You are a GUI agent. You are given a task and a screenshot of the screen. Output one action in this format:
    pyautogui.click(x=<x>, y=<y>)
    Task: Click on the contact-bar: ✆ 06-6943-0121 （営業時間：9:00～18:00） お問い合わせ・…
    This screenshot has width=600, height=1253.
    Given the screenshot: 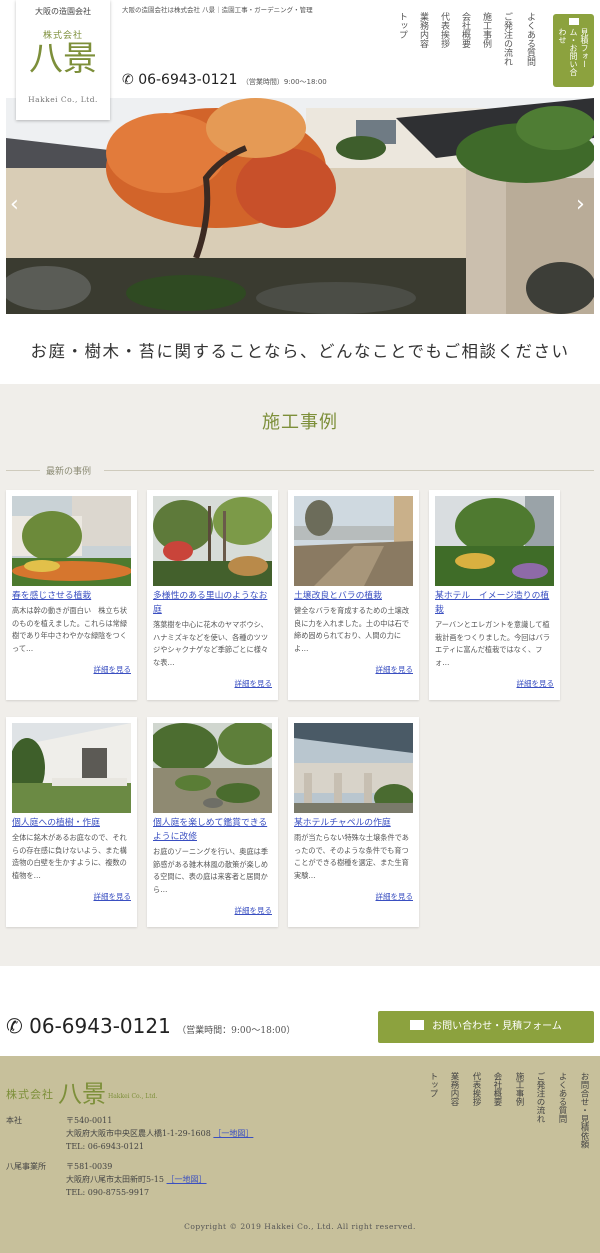 What is the action you would take?
    pyautogui.click(x=300, y=1028)
    